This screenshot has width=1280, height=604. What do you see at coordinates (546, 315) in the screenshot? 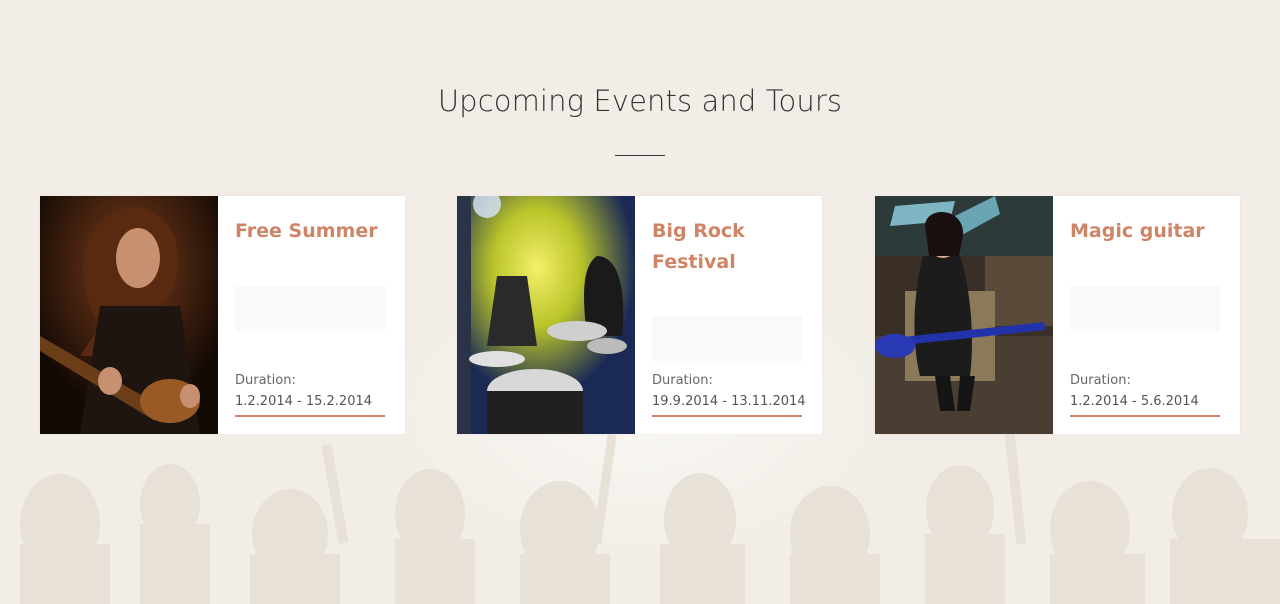
I see `event-photo-drummer-stage` at bounding box center [546, 315].